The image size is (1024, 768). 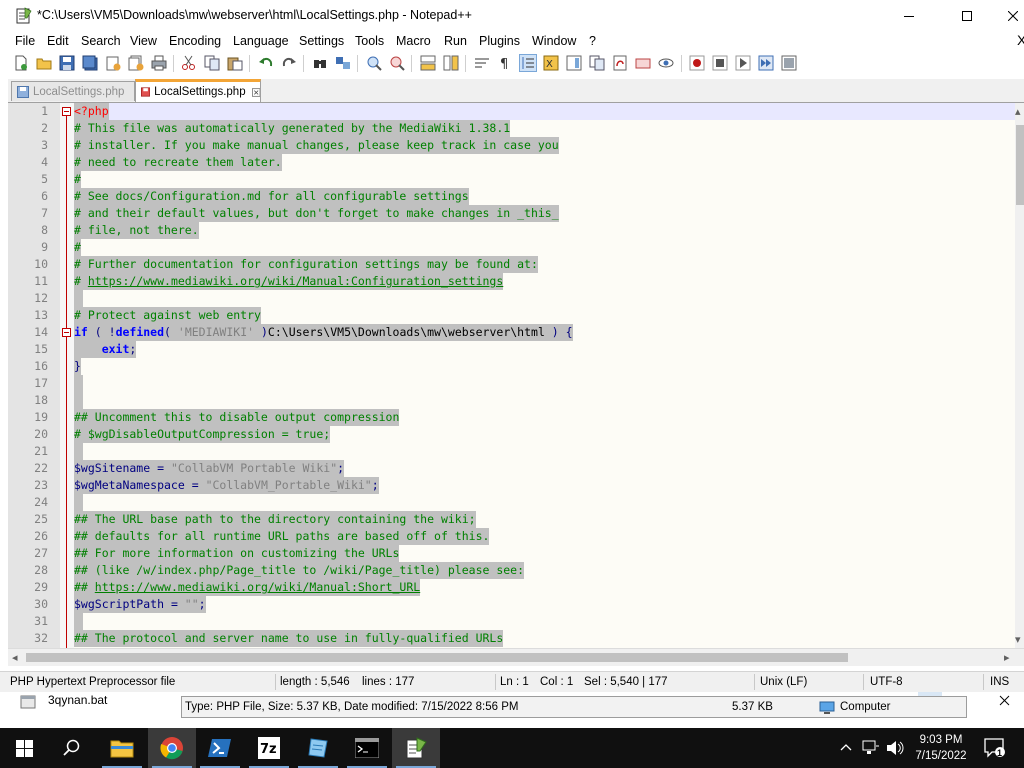 I want to click on code-line: 15 exit;, so click(x=524, y=349).